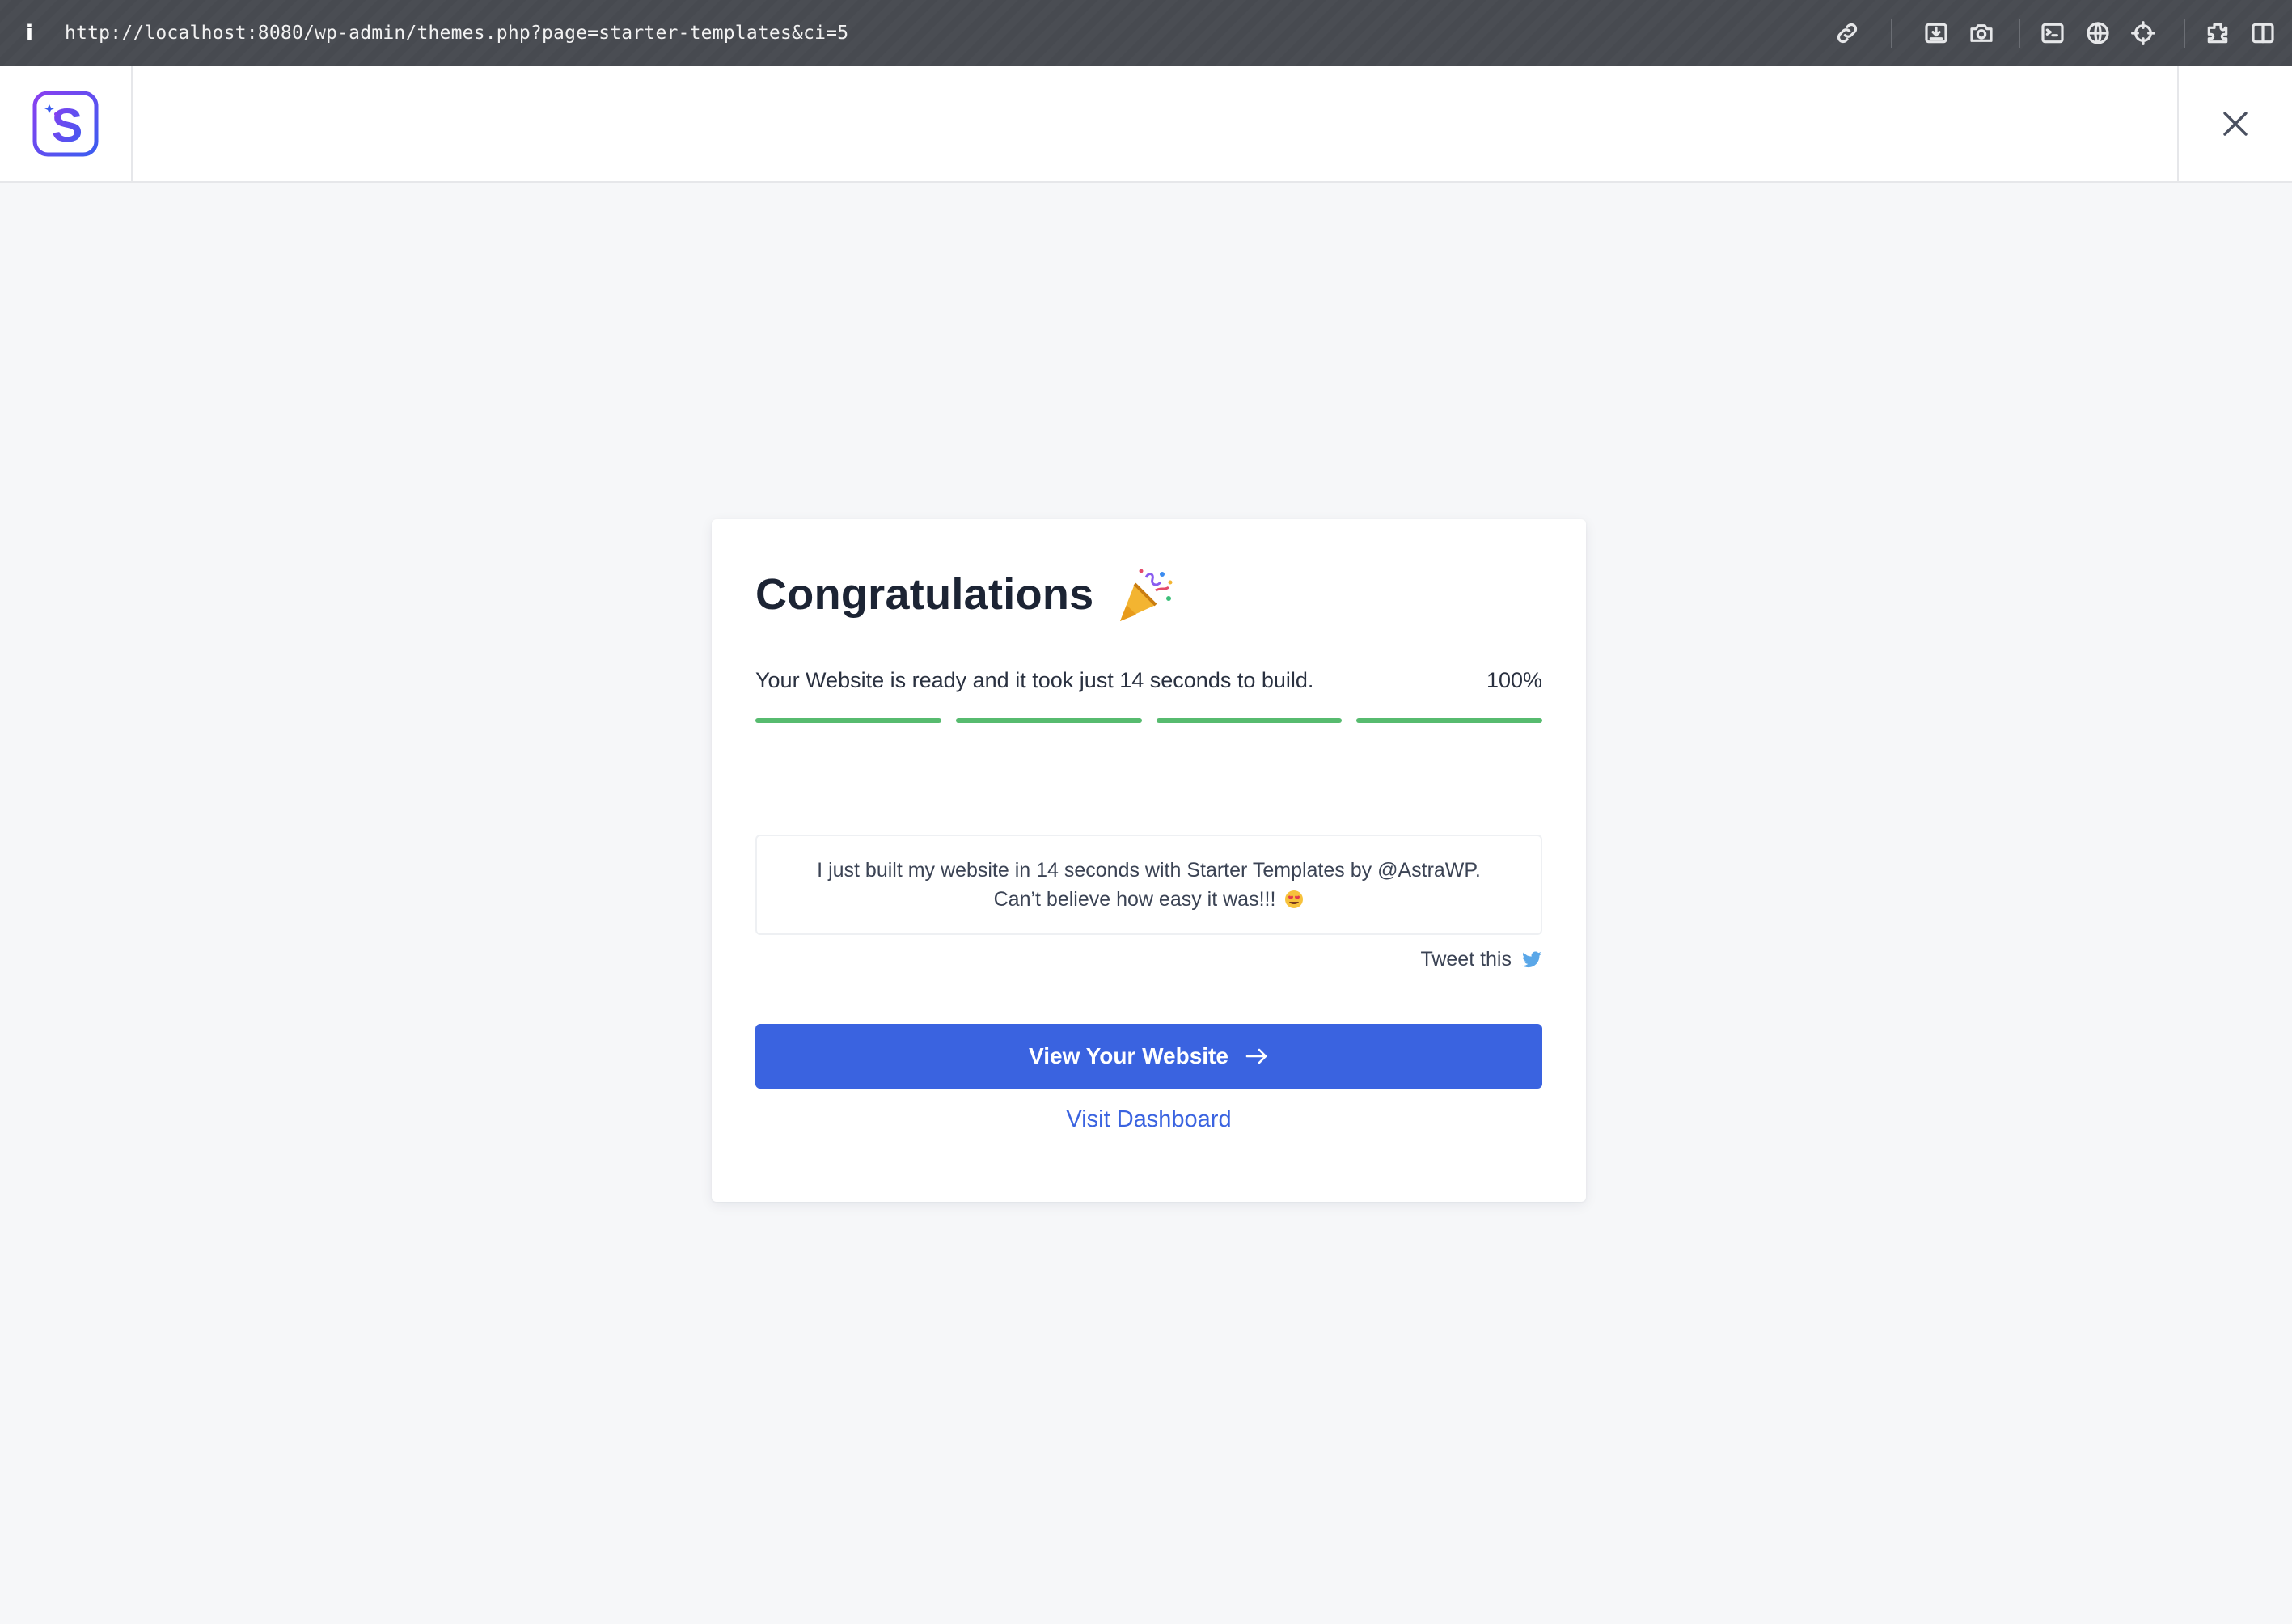 This screenshot has width=2292, height=1624. Describe the element at coordinates (2144, 33) in the screenshot. I see `crosshair-icon` at that location.